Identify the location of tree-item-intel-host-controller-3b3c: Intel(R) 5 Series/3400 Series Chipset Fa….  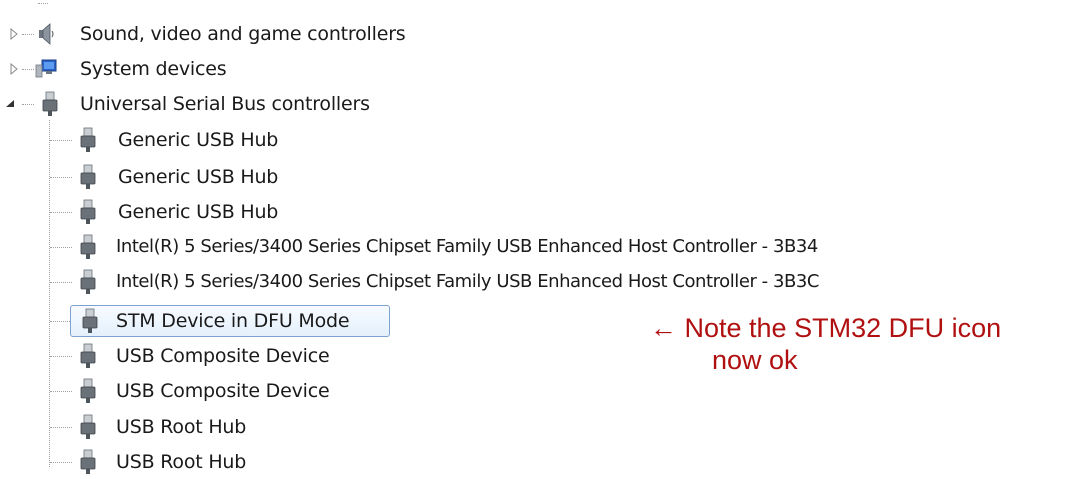
(500, 282).